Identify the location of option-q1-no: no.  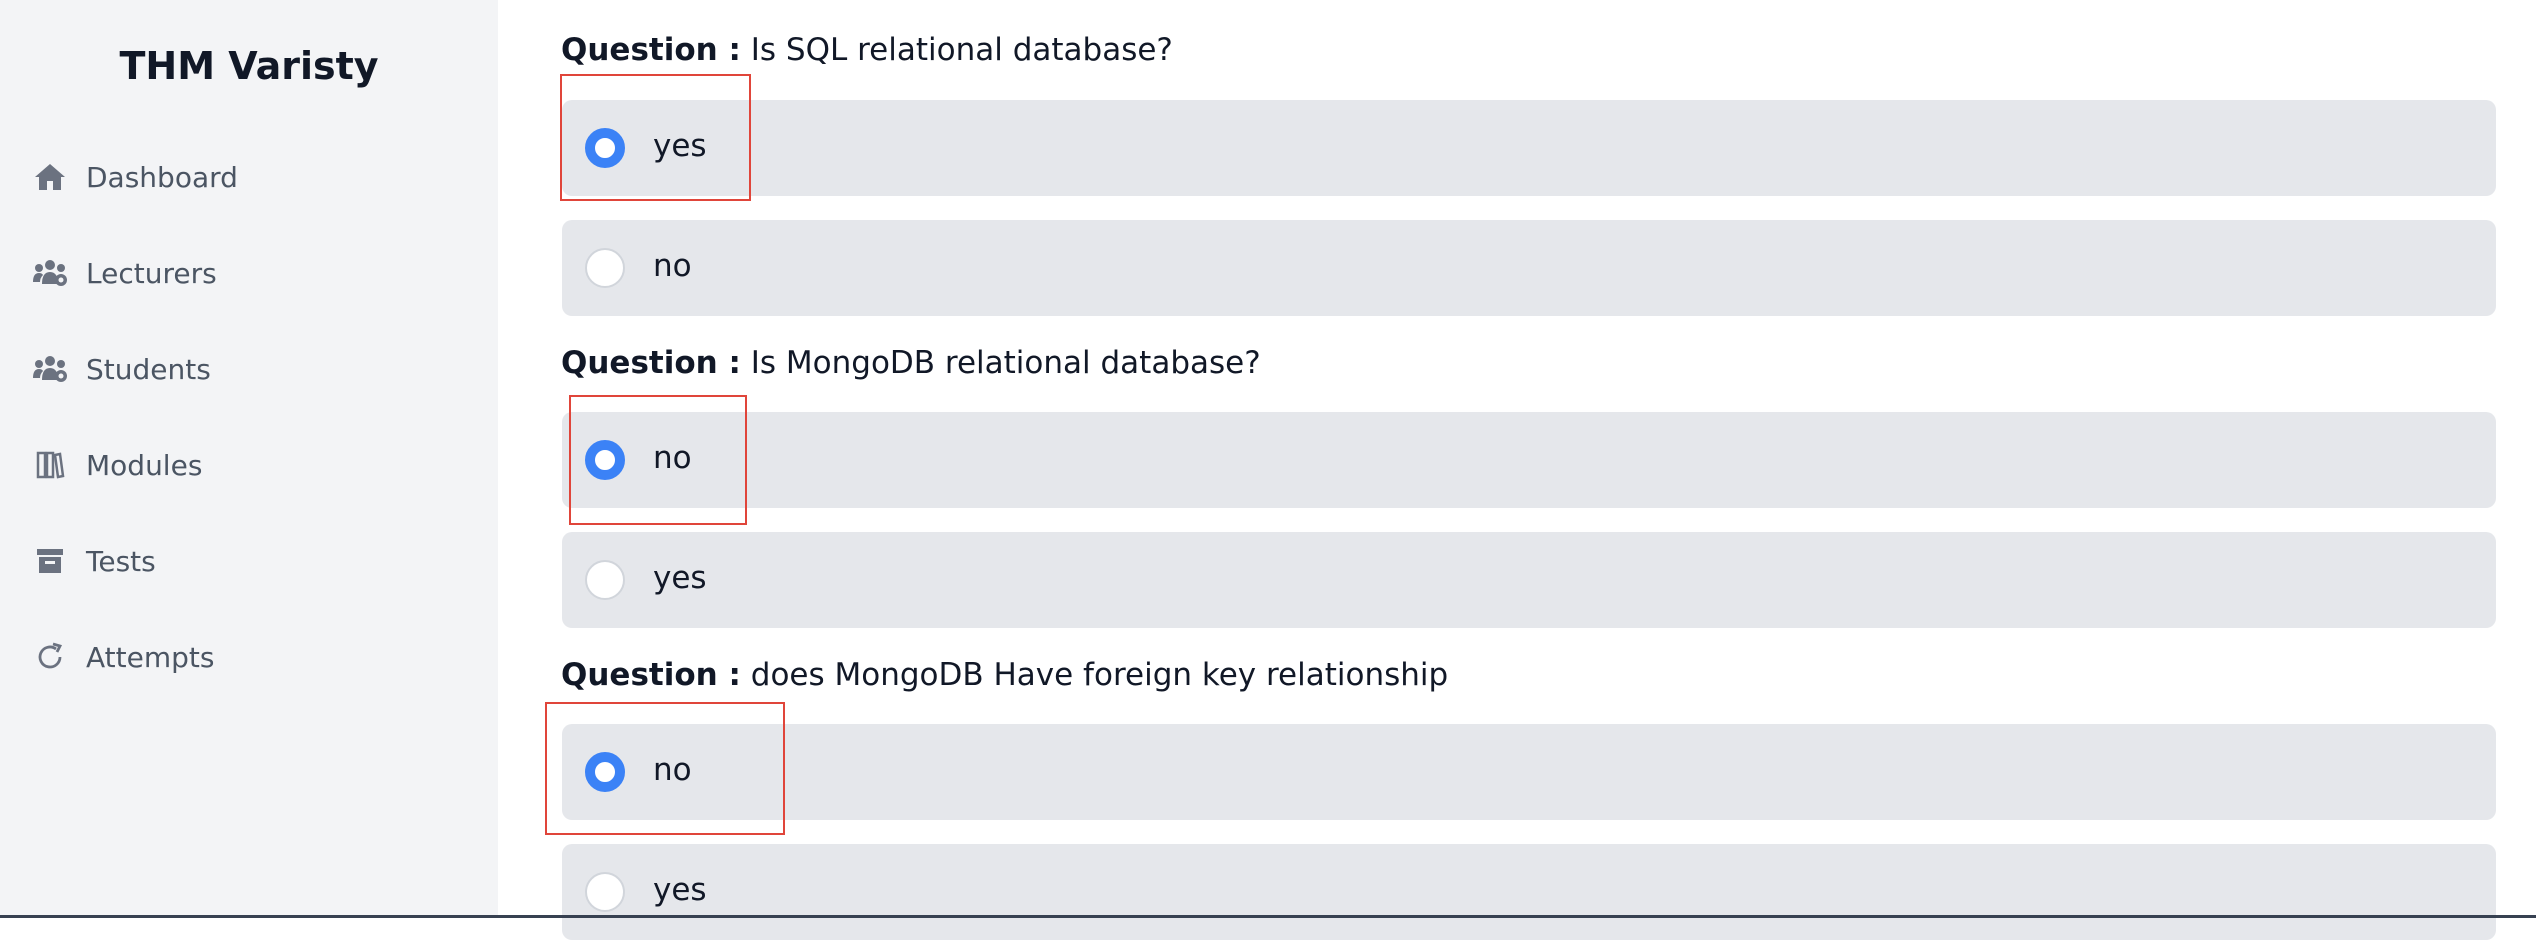
(1529, 268).